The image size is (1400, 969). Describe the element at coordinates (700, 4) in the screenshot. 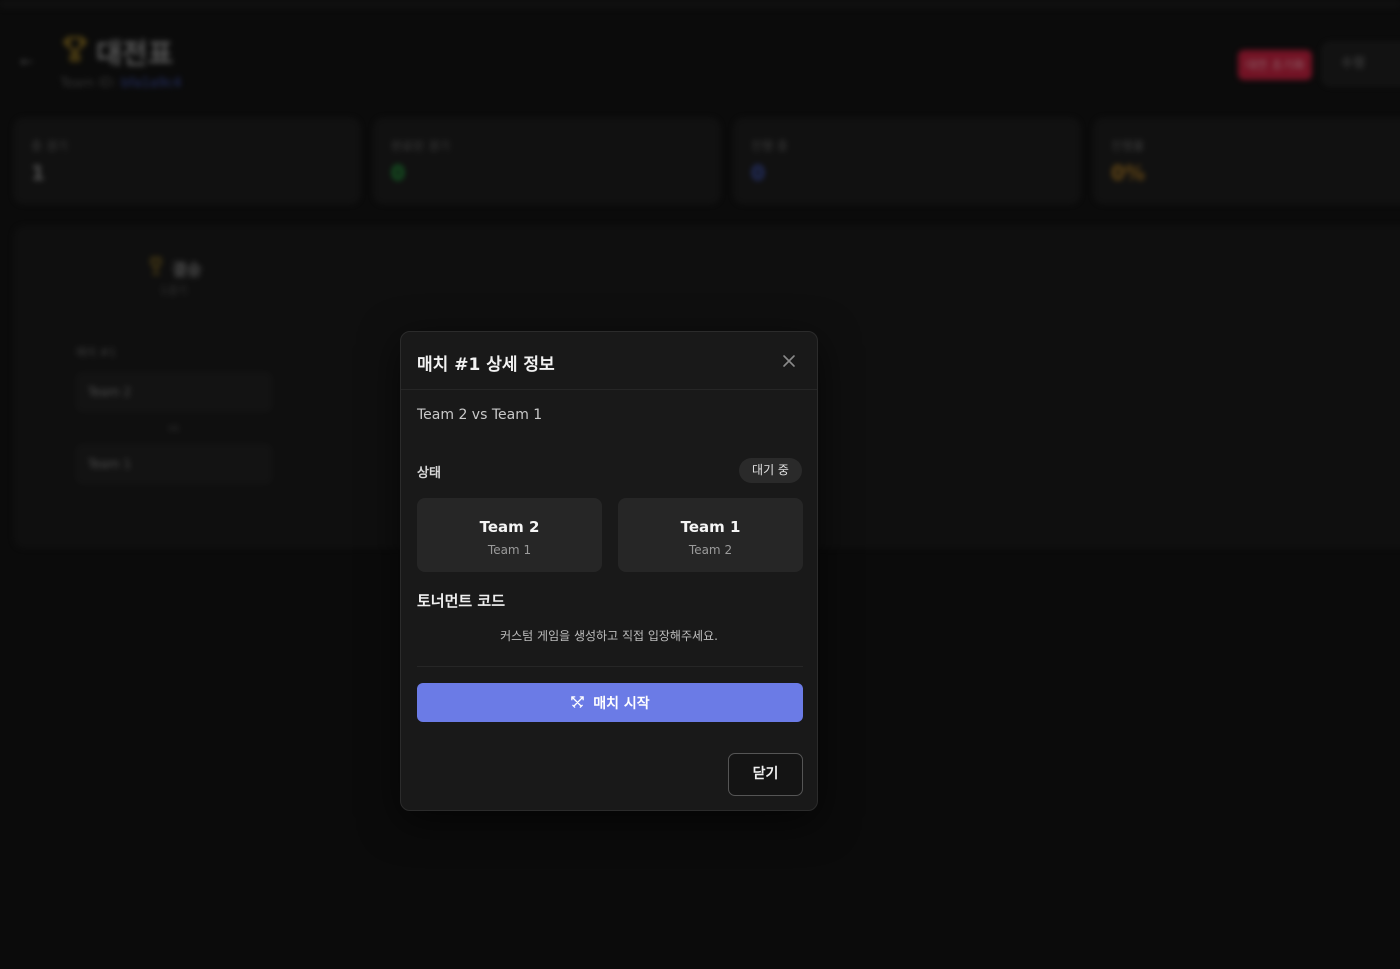

I see `top-bar` at that location.